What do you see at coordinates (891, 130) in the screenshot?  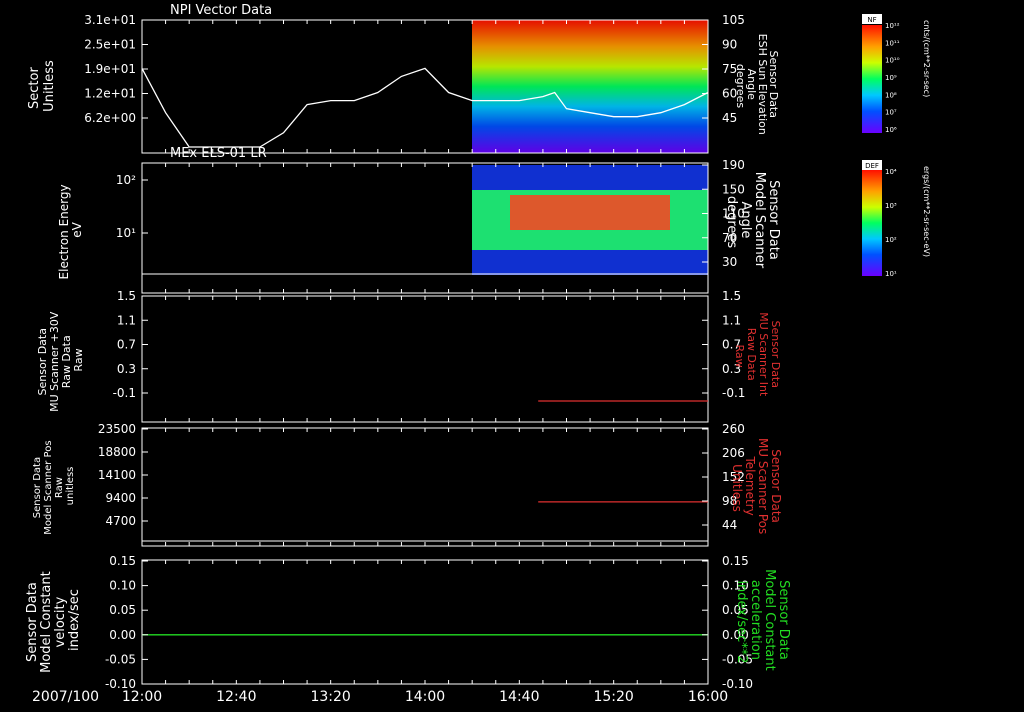 I see `colorbar-tick-label: 10⁶` at bounding box center [891, 130].